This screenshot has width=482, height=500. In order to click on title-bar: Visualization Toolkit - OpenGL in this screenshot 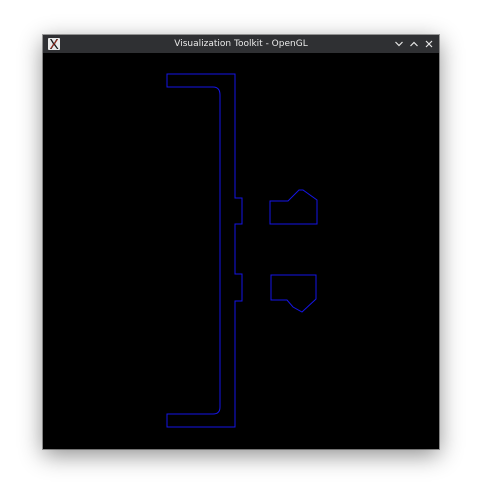, I will do `click(241, 44)`.